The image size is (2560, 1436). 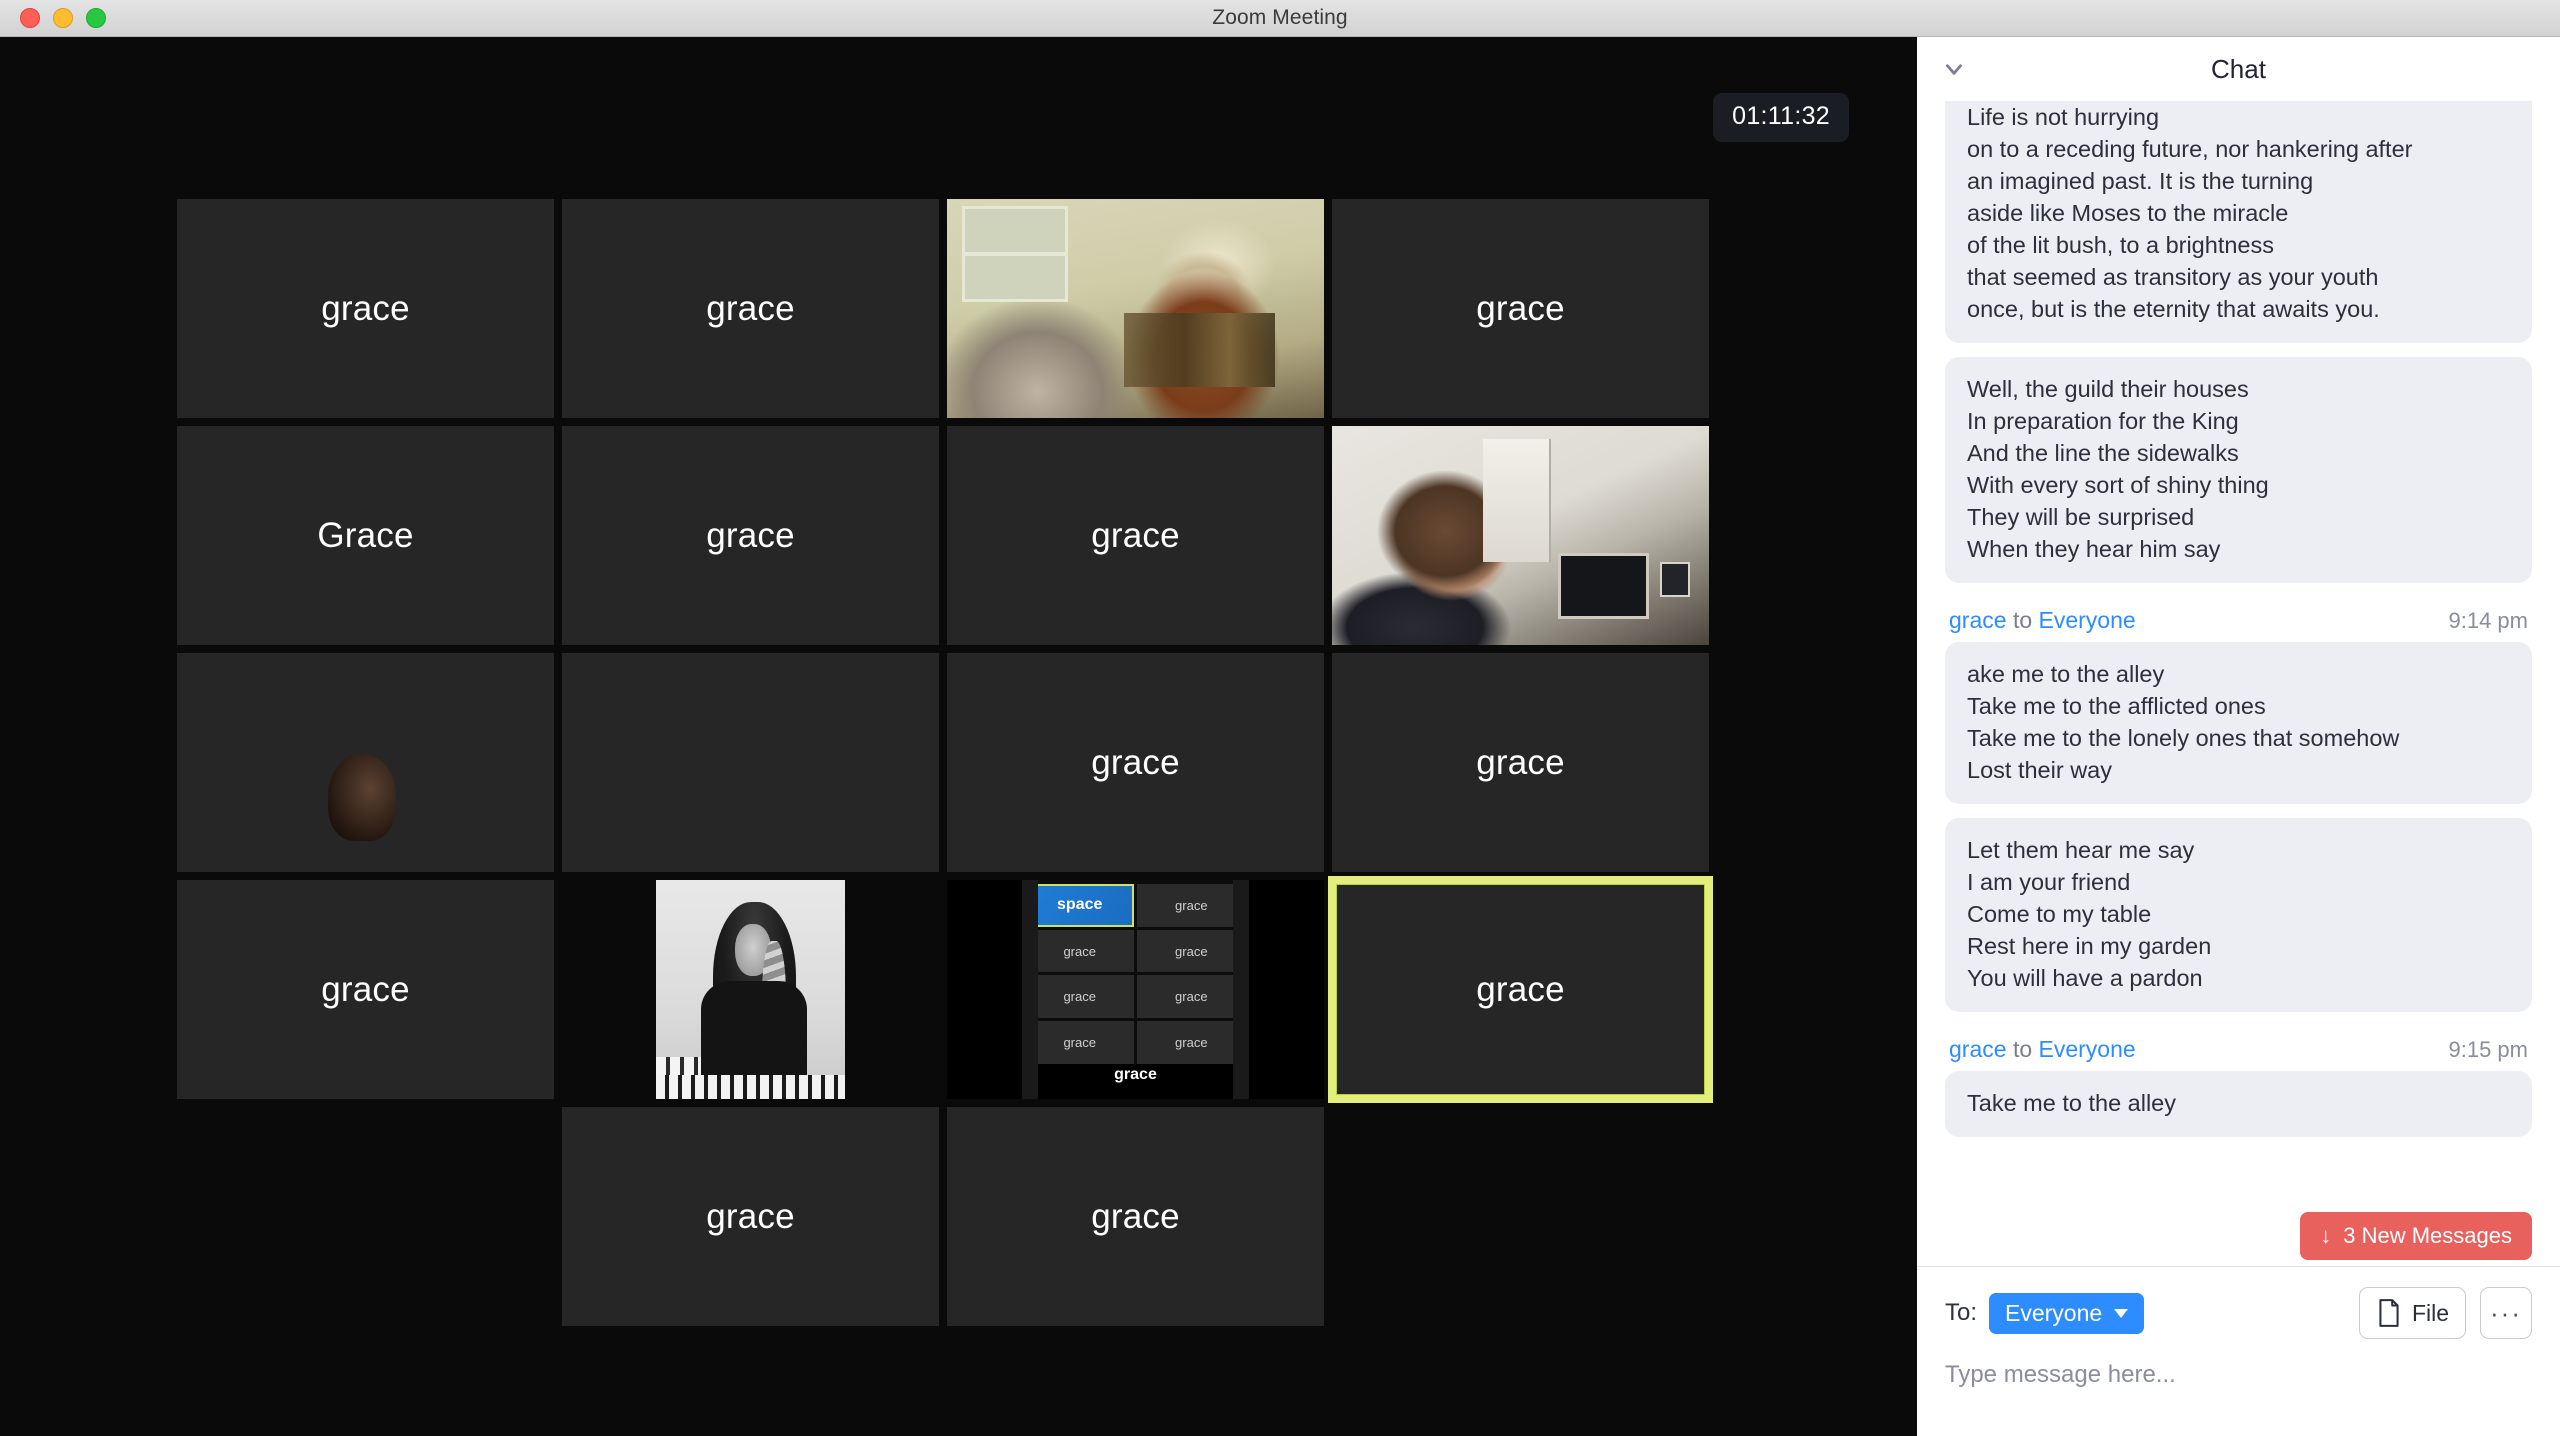 I want to click on chat-message-bubble: Take me to the alley, so click(x=2238, y=1104).